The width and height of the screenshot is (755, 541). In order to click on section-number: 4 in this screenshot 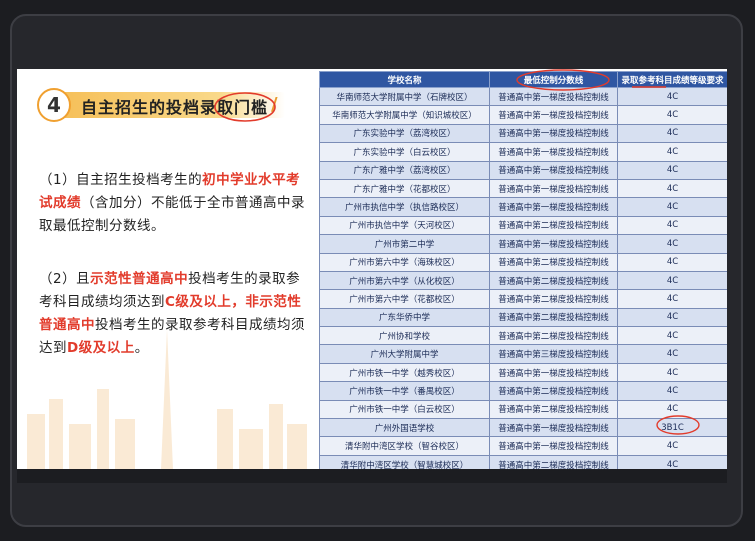, I will do `click(54, 105)`.